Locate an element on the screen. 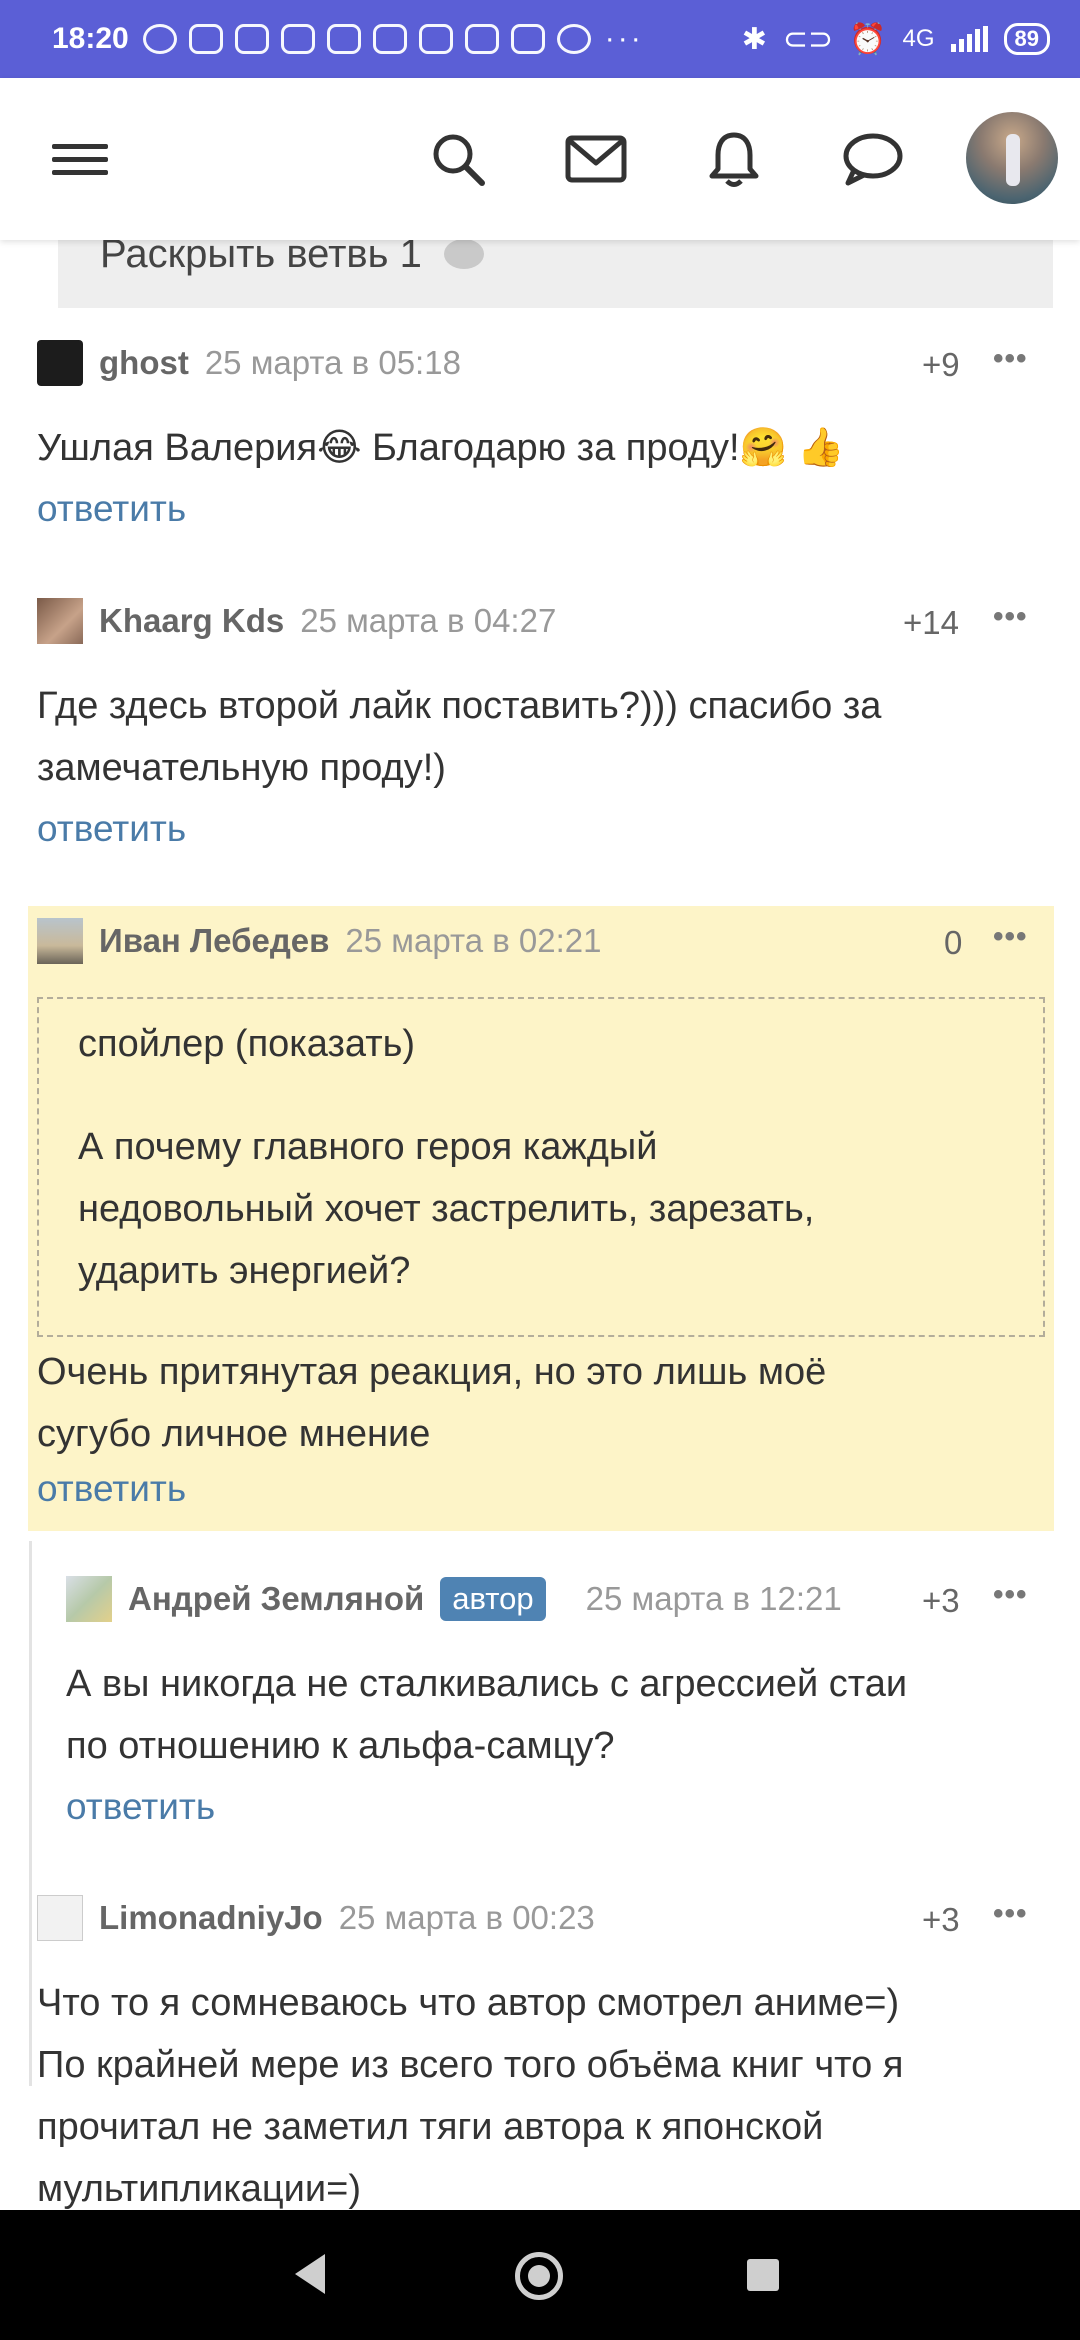 This screenshot has width=1080, height=2340. sync-icon is located at coordinates (159, 39).